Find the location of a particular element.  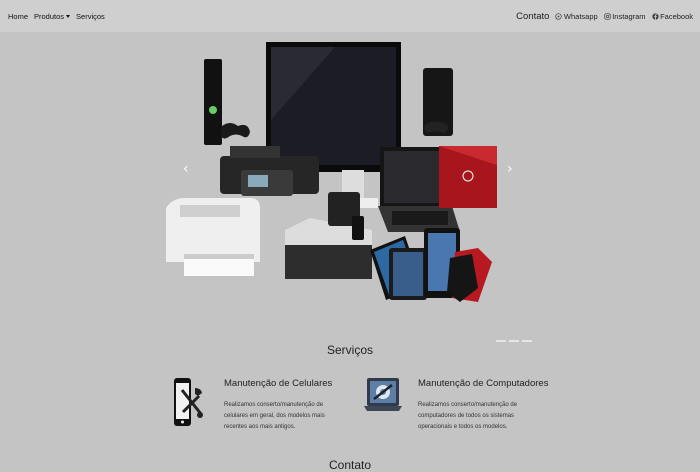

service-title: Manutenção de Computadores is located at coordinates (483, 383).